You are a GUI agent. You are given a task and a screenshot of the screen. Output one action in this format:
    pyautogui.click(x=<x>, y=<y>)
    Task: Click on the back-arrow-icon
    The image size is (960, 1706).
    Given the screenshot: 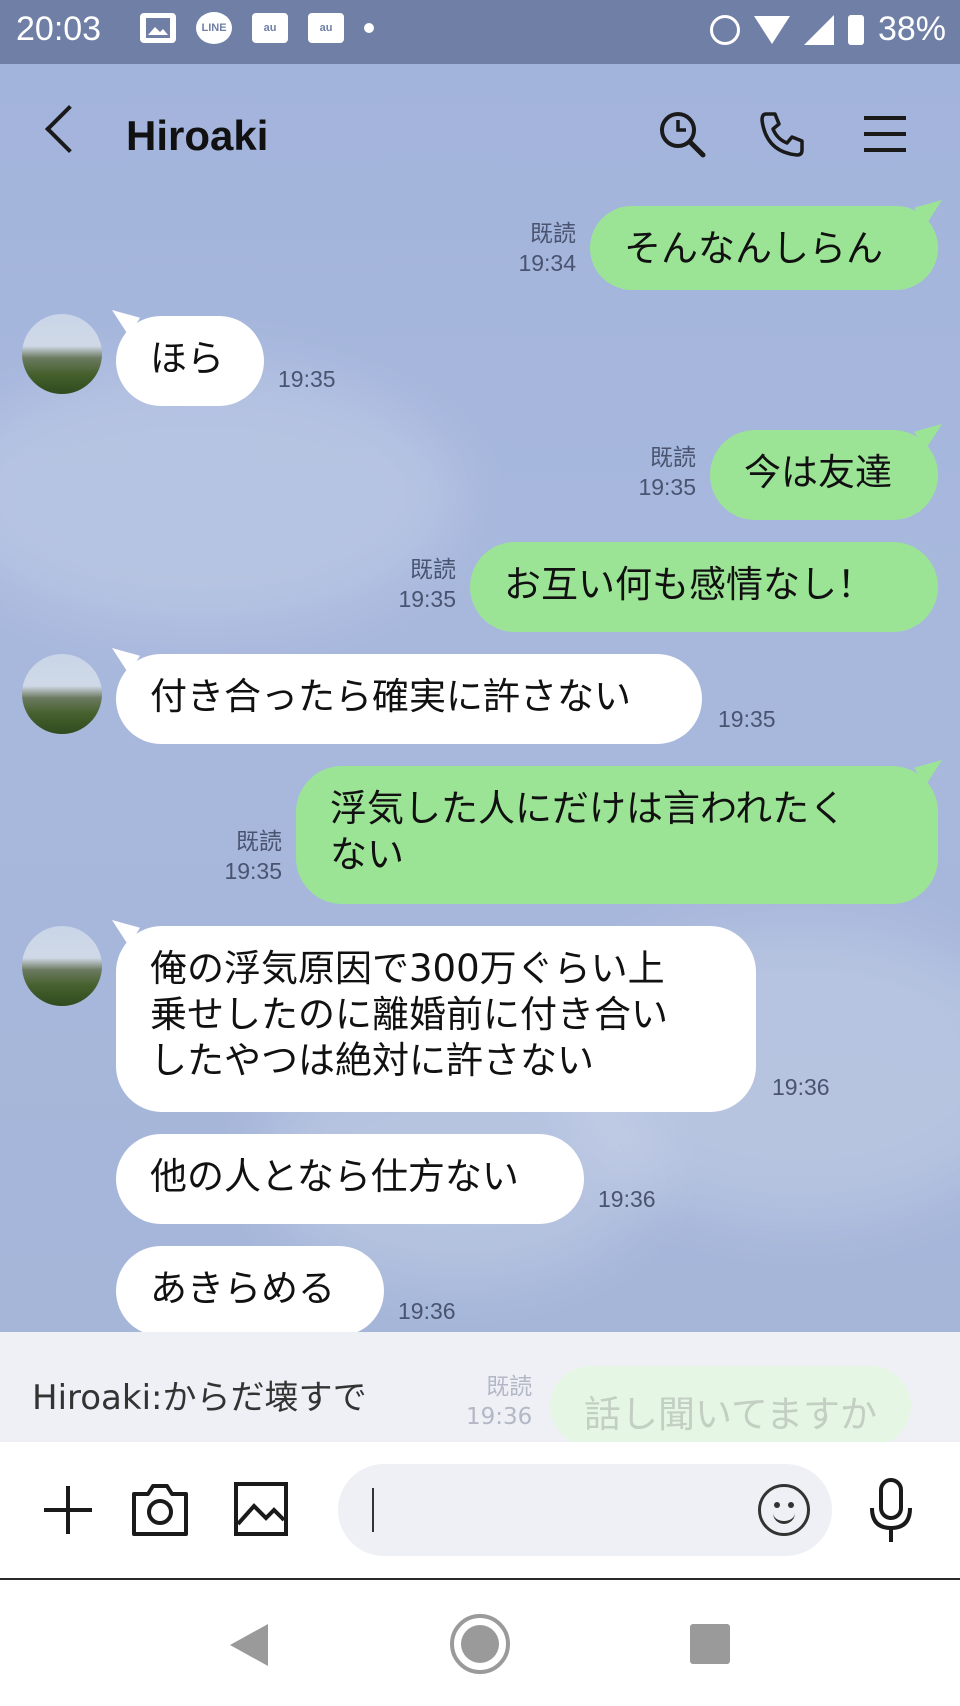 What is the action you would take?
    pyautogui.click(x=69, y=129)
    